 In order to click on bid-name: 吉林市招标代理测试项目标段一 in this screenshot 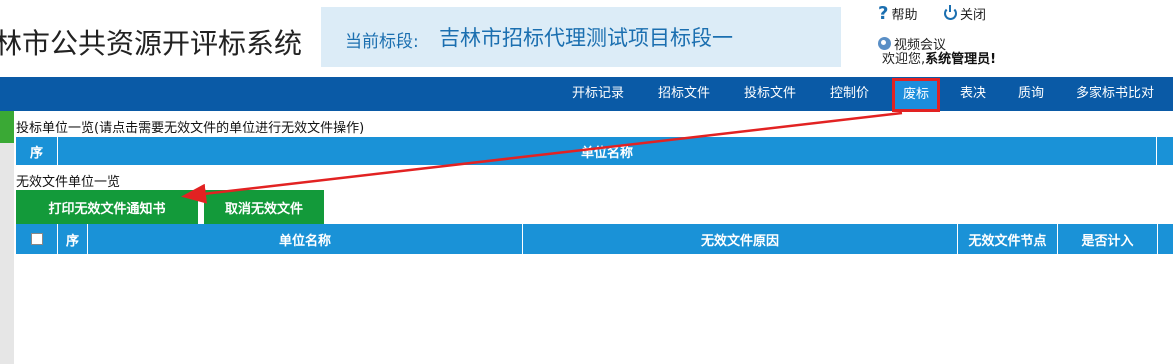, I will do `click(586, 38)`.